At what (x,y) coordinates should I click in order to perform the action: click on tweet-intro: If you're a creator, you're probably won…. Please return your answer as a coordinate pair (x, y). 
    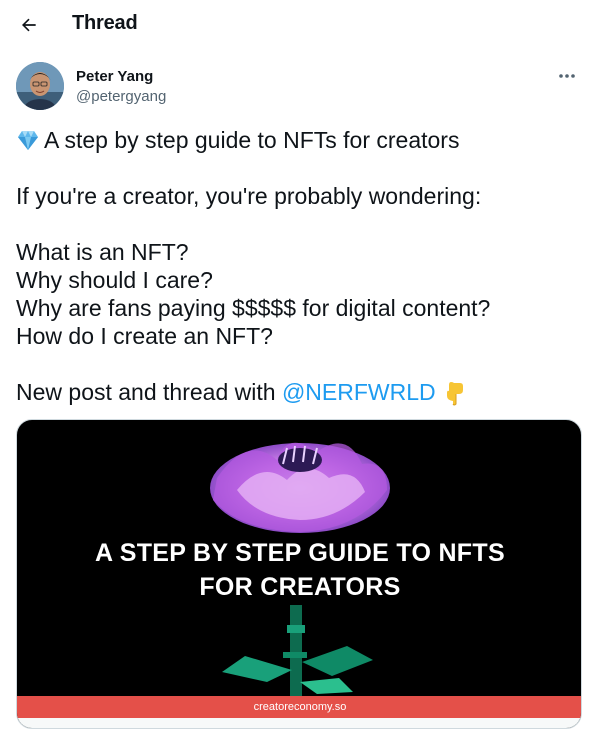
    Looking at the image, I should click on (249, 196).